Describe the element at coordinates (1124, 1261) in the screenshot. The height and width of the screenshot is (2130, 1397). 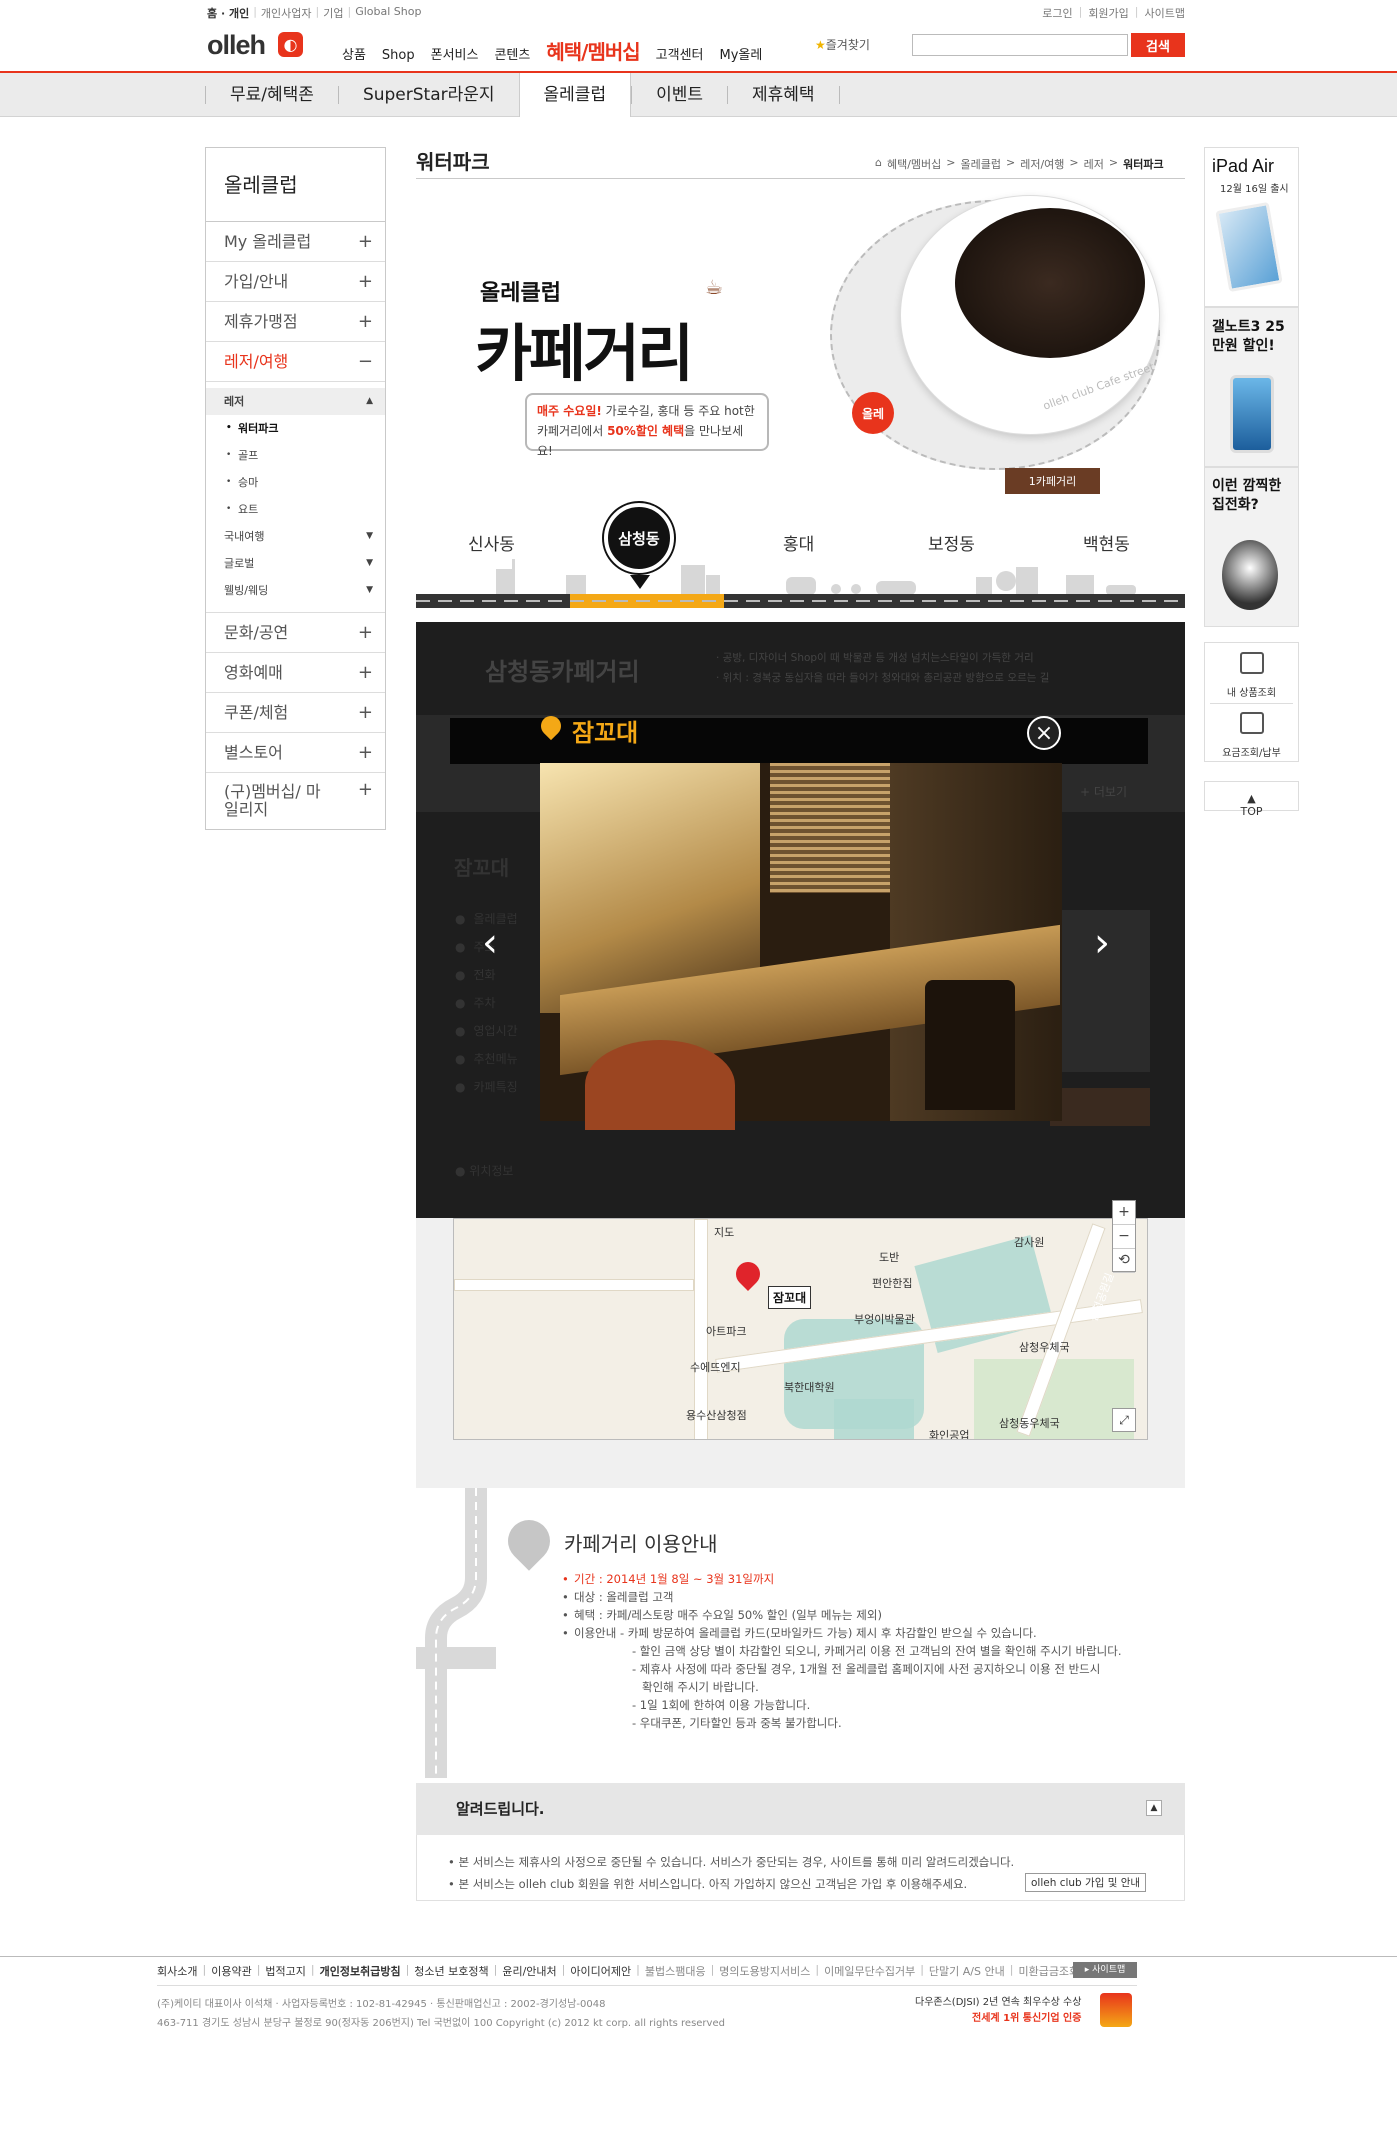
I see `map-reset-button: ⟲` at that location.